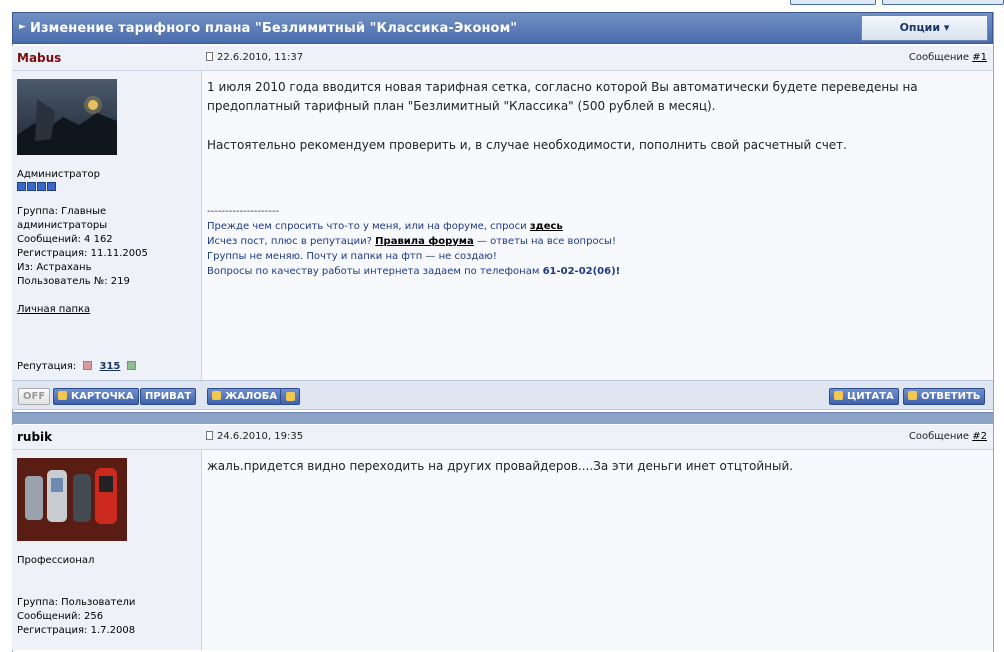 The height and width of the screenshot is (652, 1004). What do you see at coordinates (109, 366) in the screenshot?
I see `reputation-value: 315` at bounding box center [109, 366].